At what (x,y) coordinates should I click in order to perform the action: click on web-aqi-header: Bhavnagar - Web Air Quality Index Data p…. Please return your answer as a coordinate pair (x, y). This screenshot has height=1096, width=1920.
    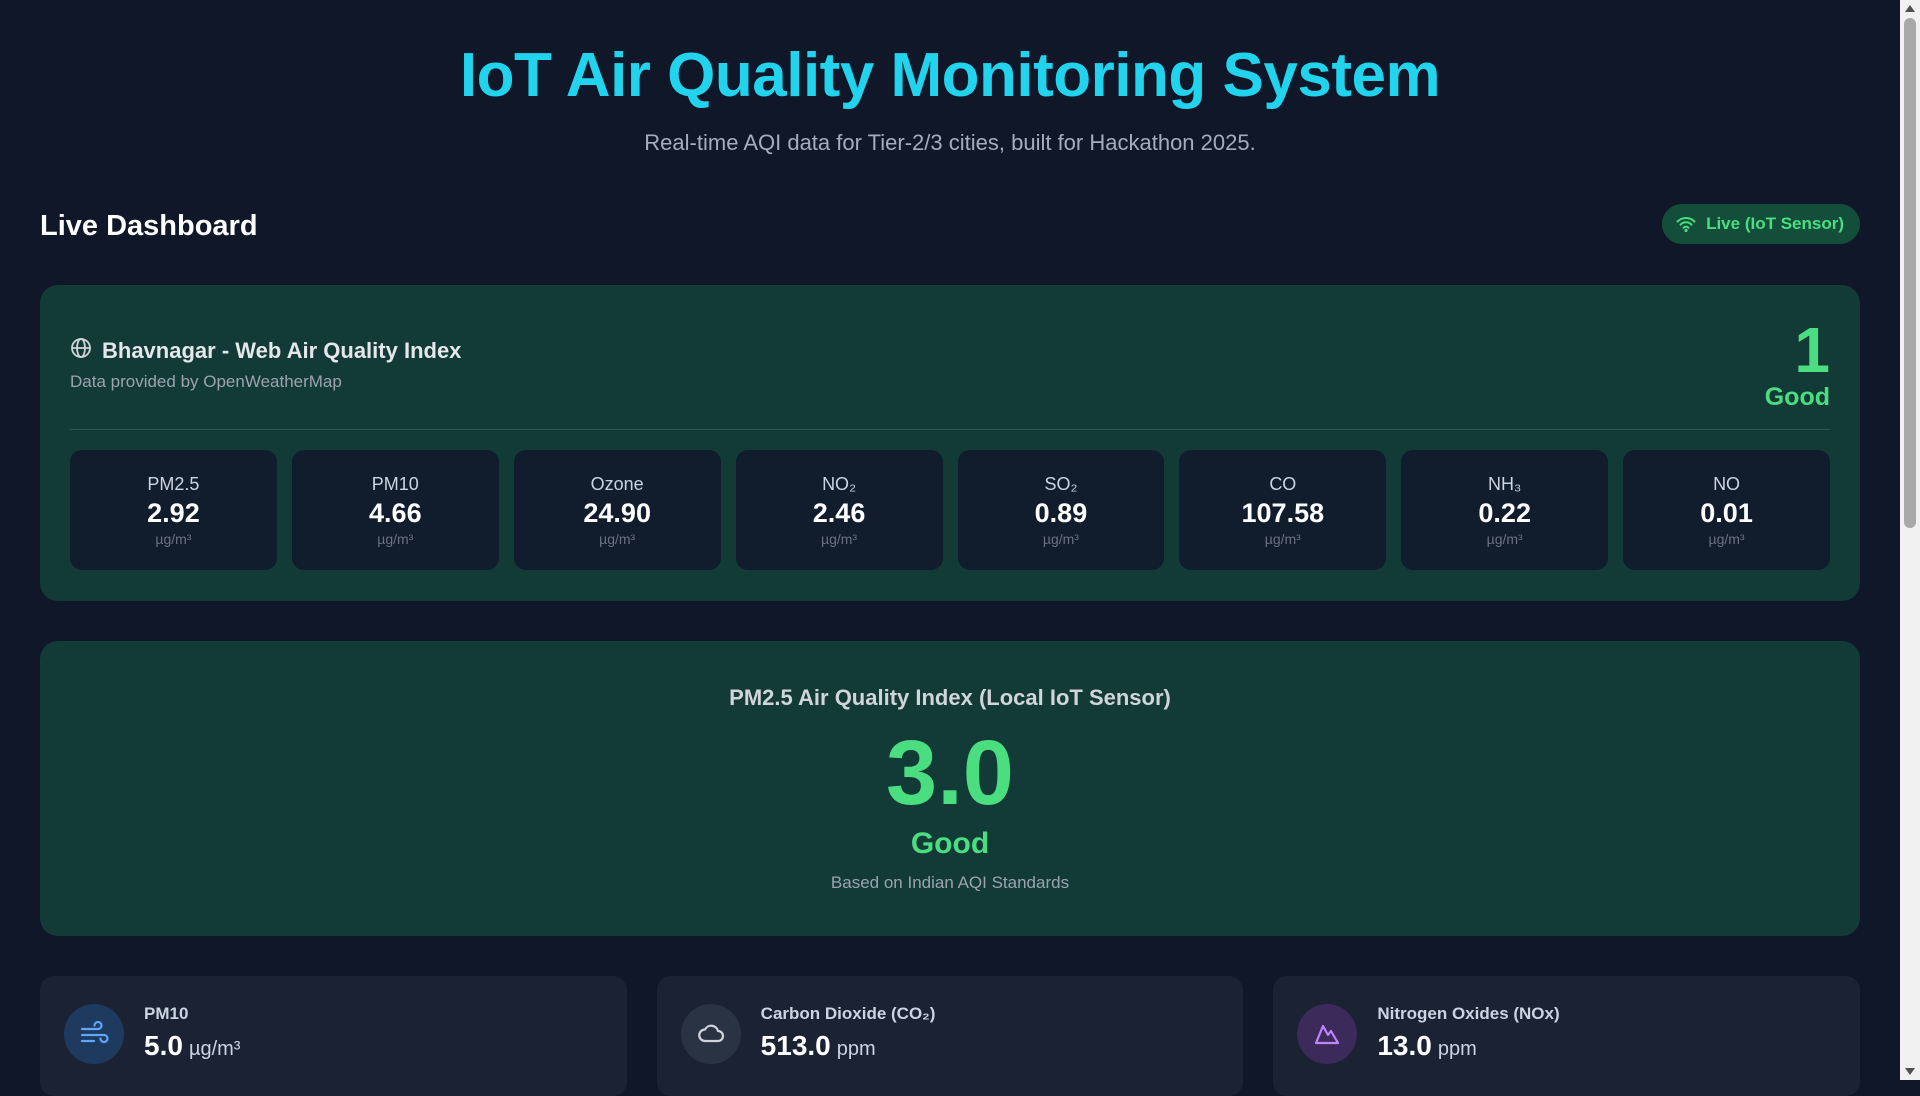
    Looking at the image, I should click on (265, 364).